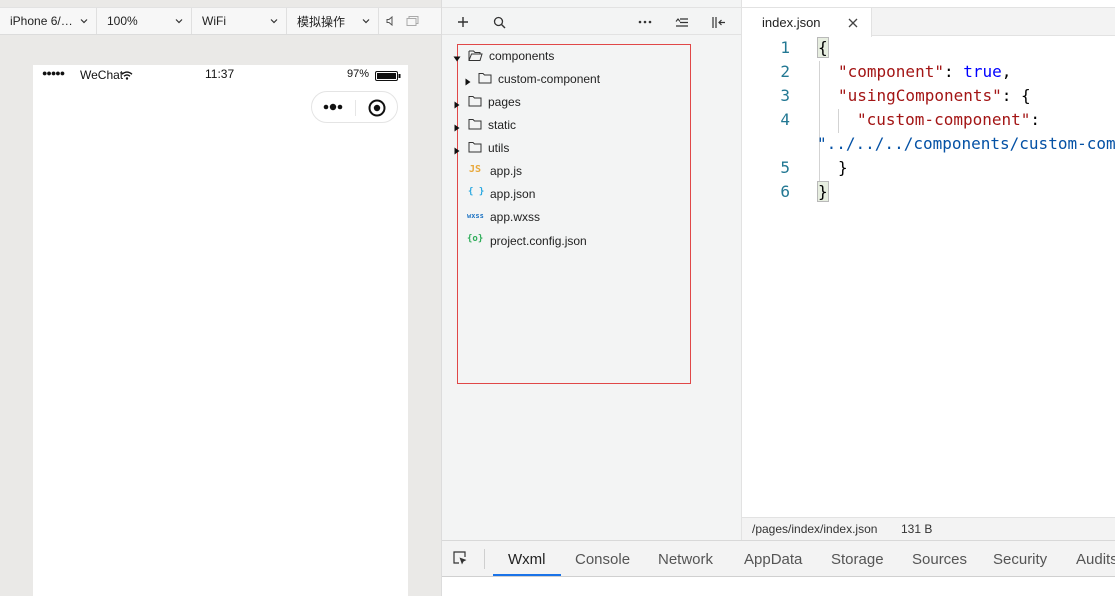  Describe the element at coordinates (602, 559) in the screenshot. I see `tab-console: Console` at that location.